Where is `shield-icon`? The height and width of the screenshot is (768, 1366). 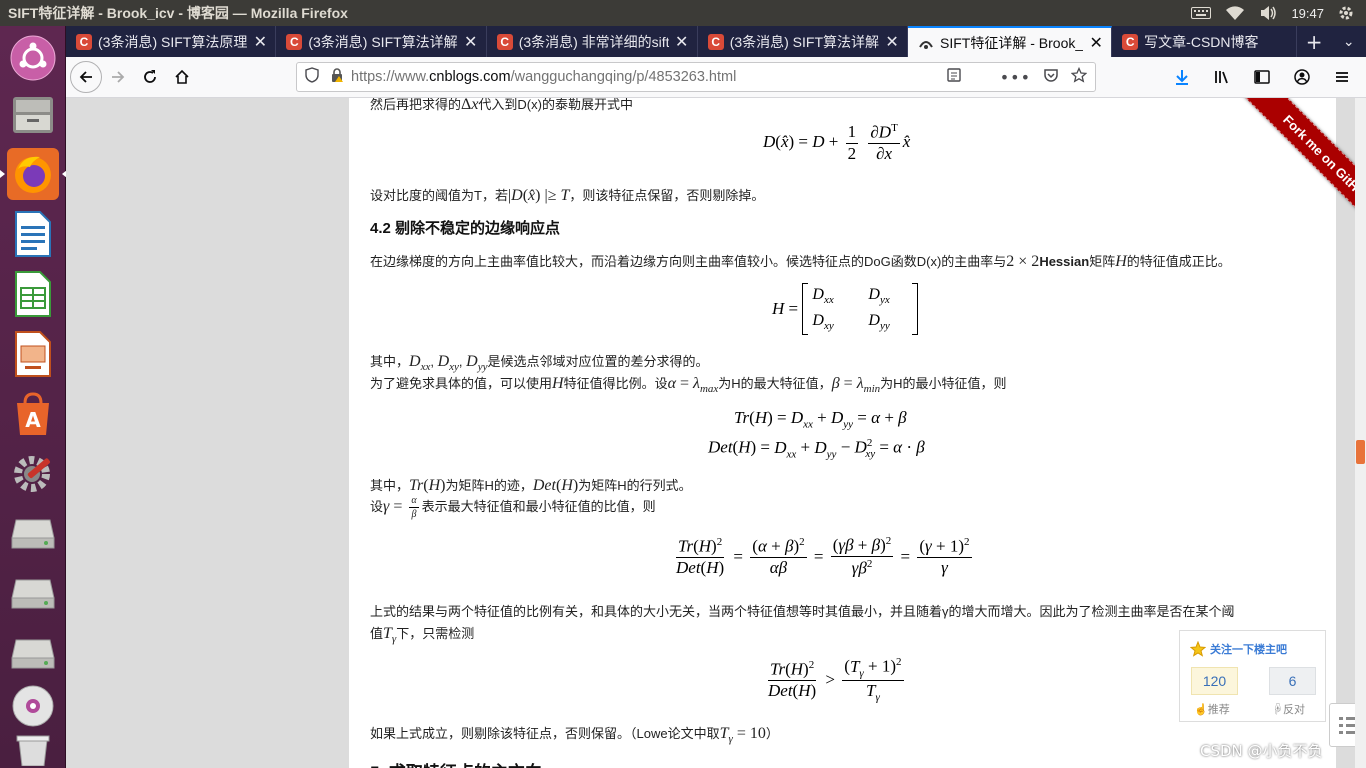 shield-icon is located at coordinates (312, 77).